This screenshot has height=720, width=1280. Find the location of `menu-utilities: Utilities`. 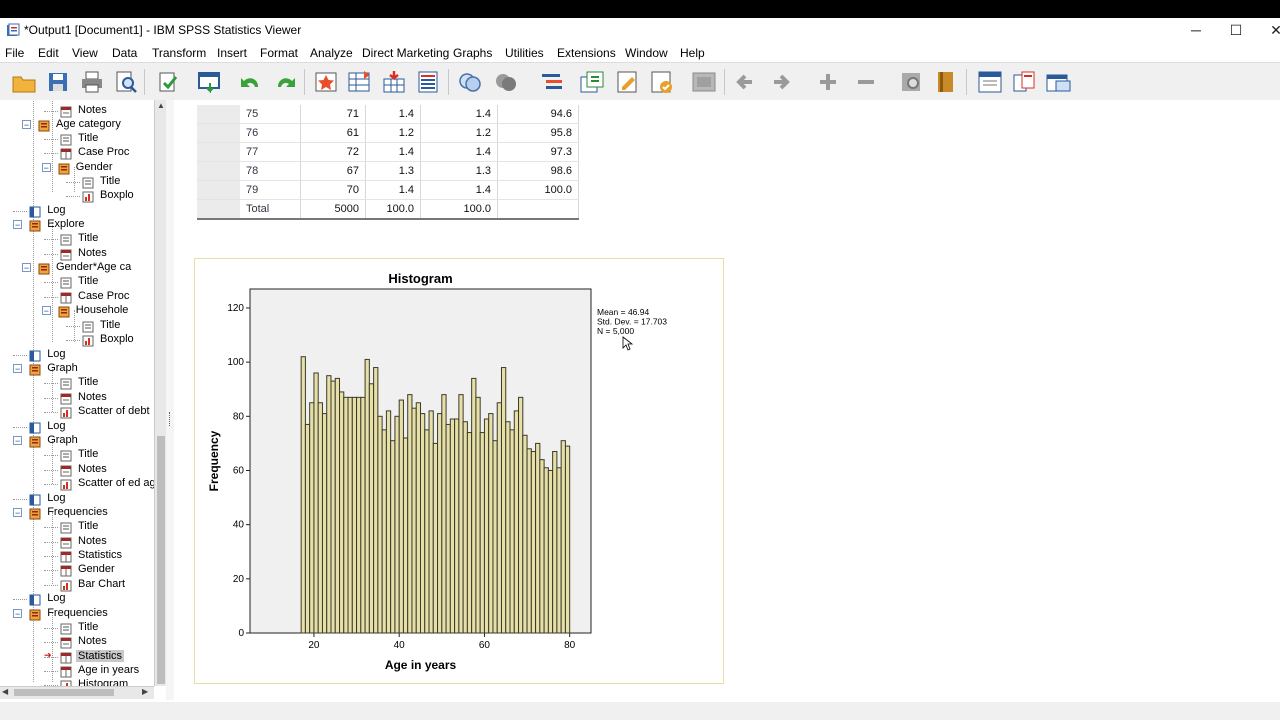

menu-utilities: Utilities is located at coordinates (524, 53).